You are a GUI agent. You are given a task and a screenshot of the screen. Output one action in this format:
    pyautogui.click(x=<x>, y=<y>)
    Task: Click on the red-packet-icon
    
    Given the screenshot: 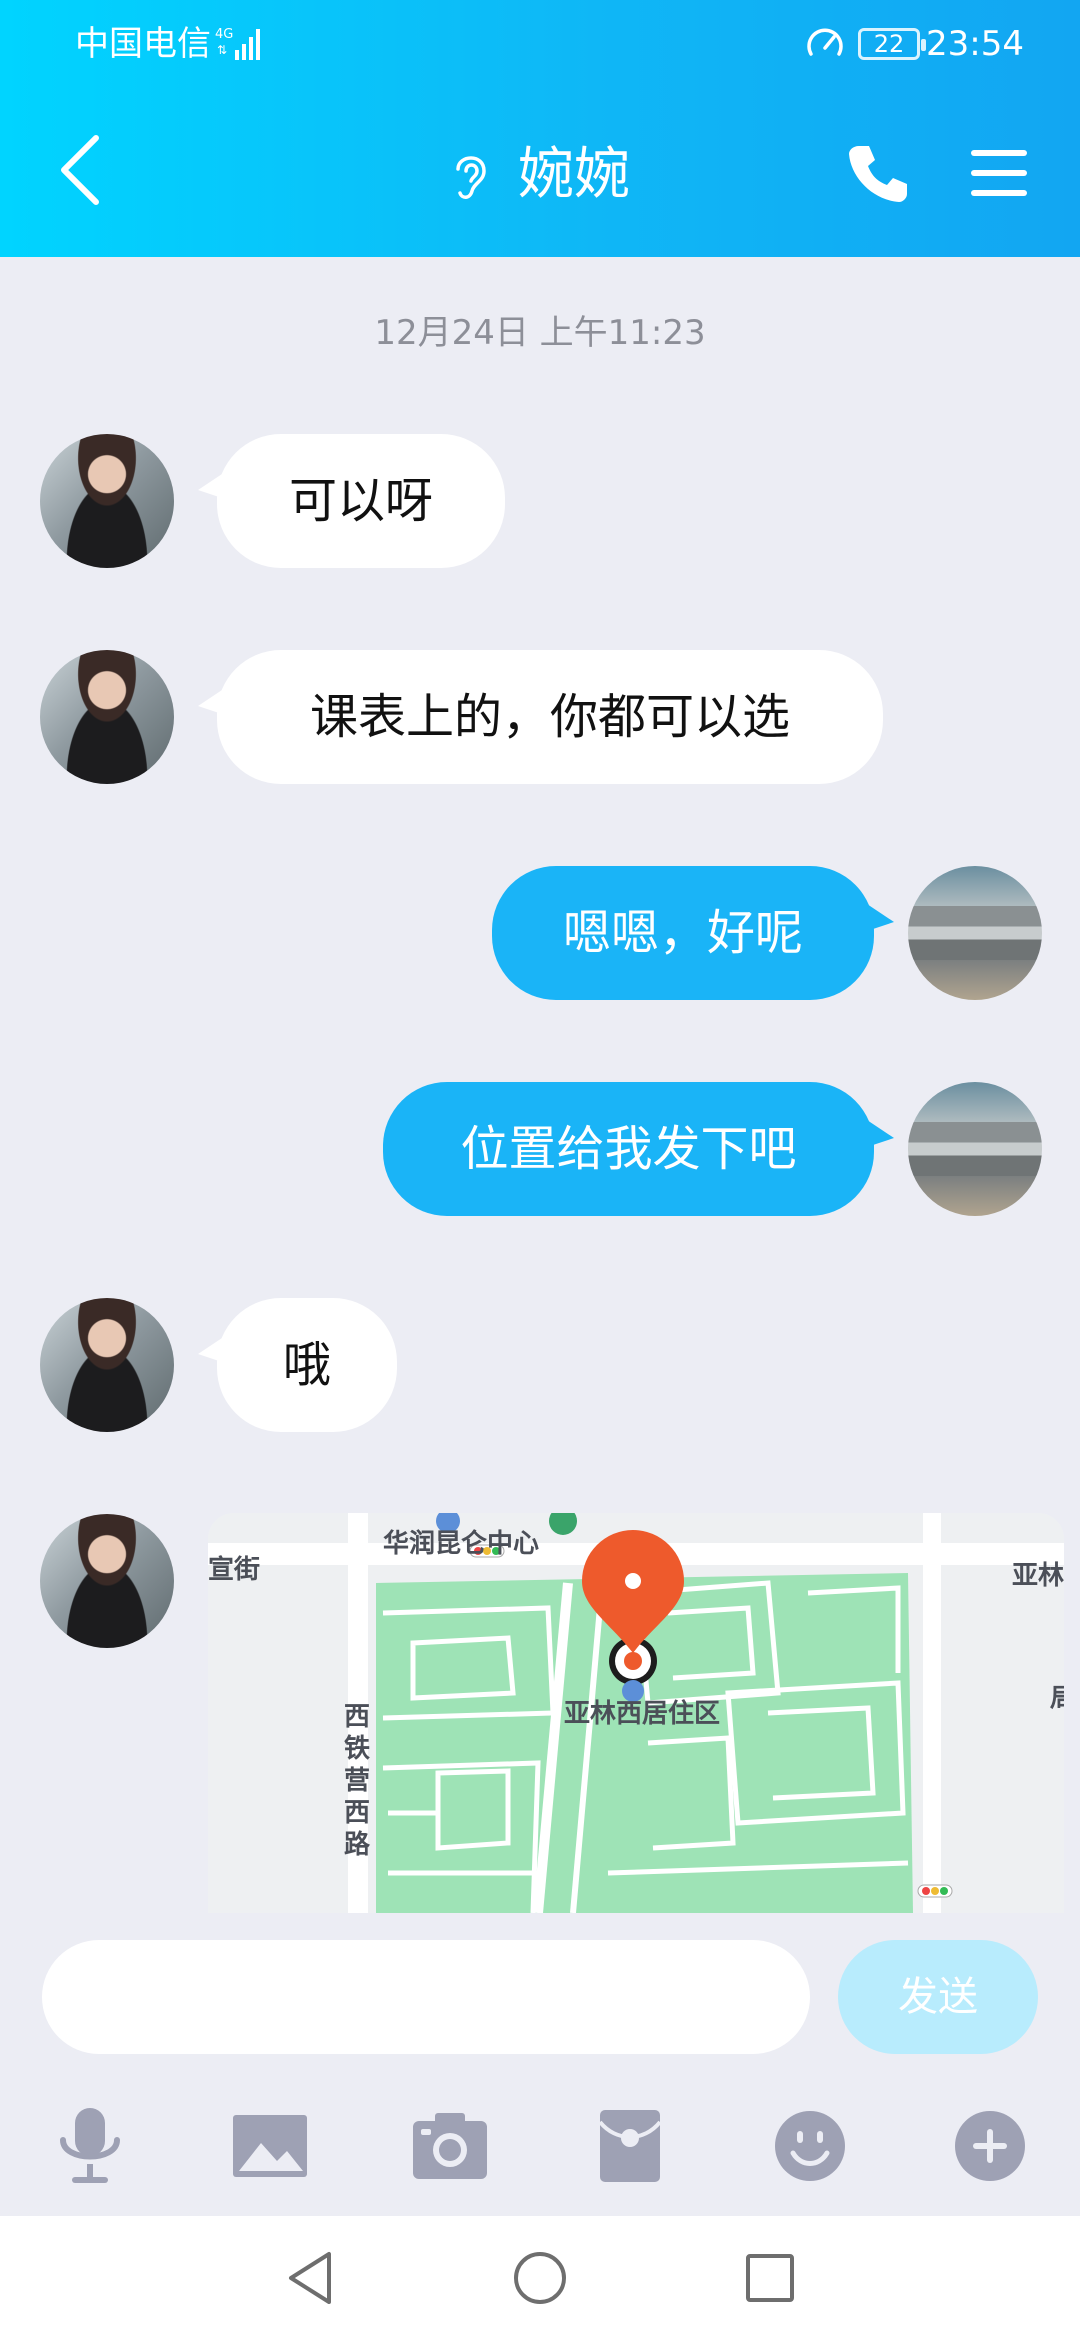 What is the action you would take?
    pyautogui.click(x=630, y=2146)
    